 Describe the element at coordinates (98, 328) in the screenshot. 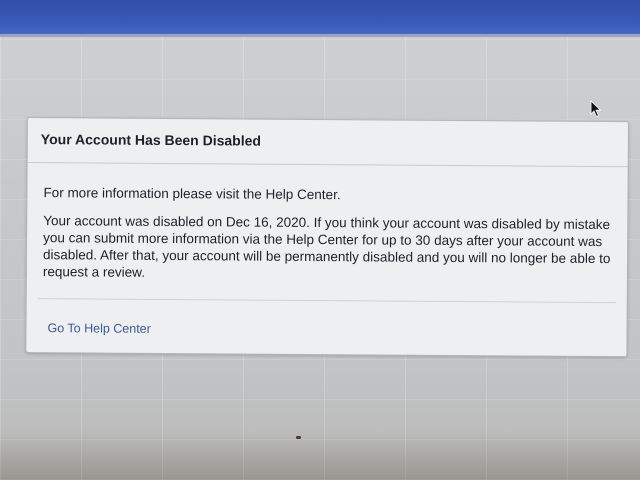

I see `go-to-help-center-link: Go To Help Center` at that location.